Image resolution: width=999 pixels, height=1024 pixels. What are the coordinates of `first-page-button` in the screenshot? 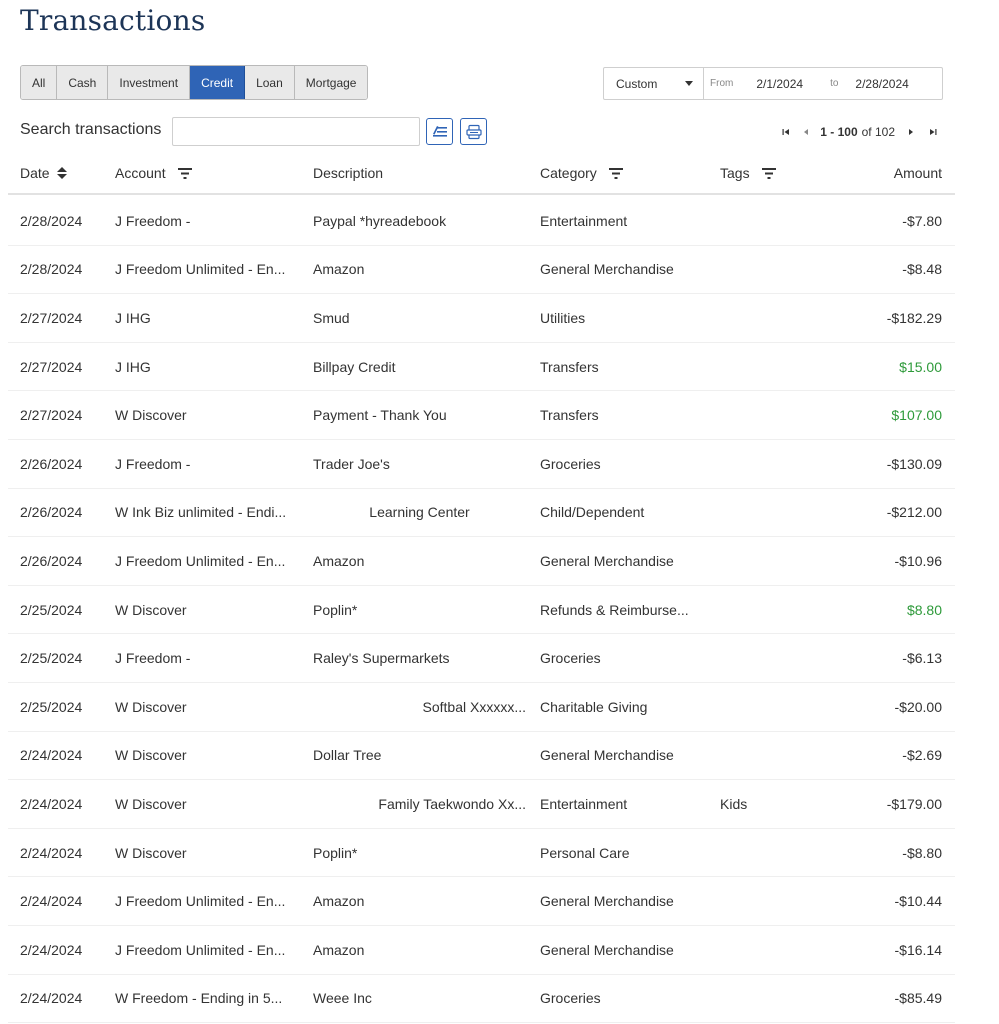 It's located at (786, 132).